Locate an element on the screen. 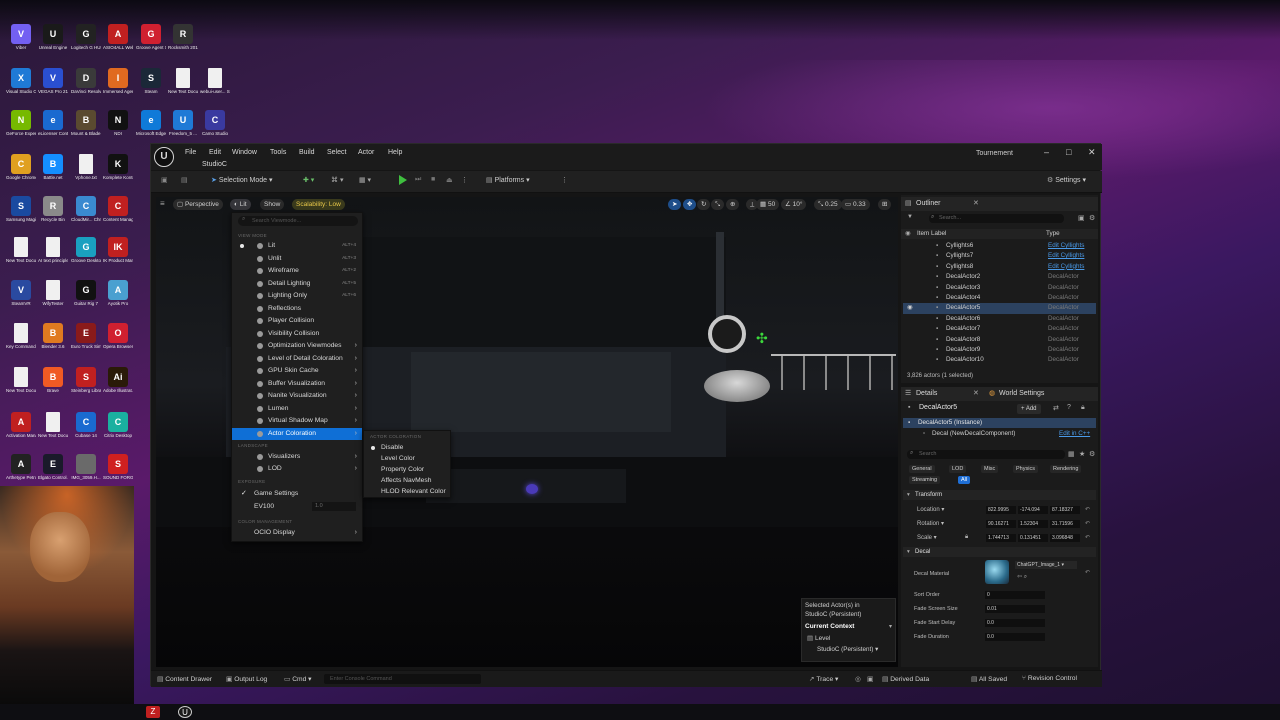 This screenshot has width=1280, height=720. rotation-y: 1.52304 is located at coordinates (1033, 524).